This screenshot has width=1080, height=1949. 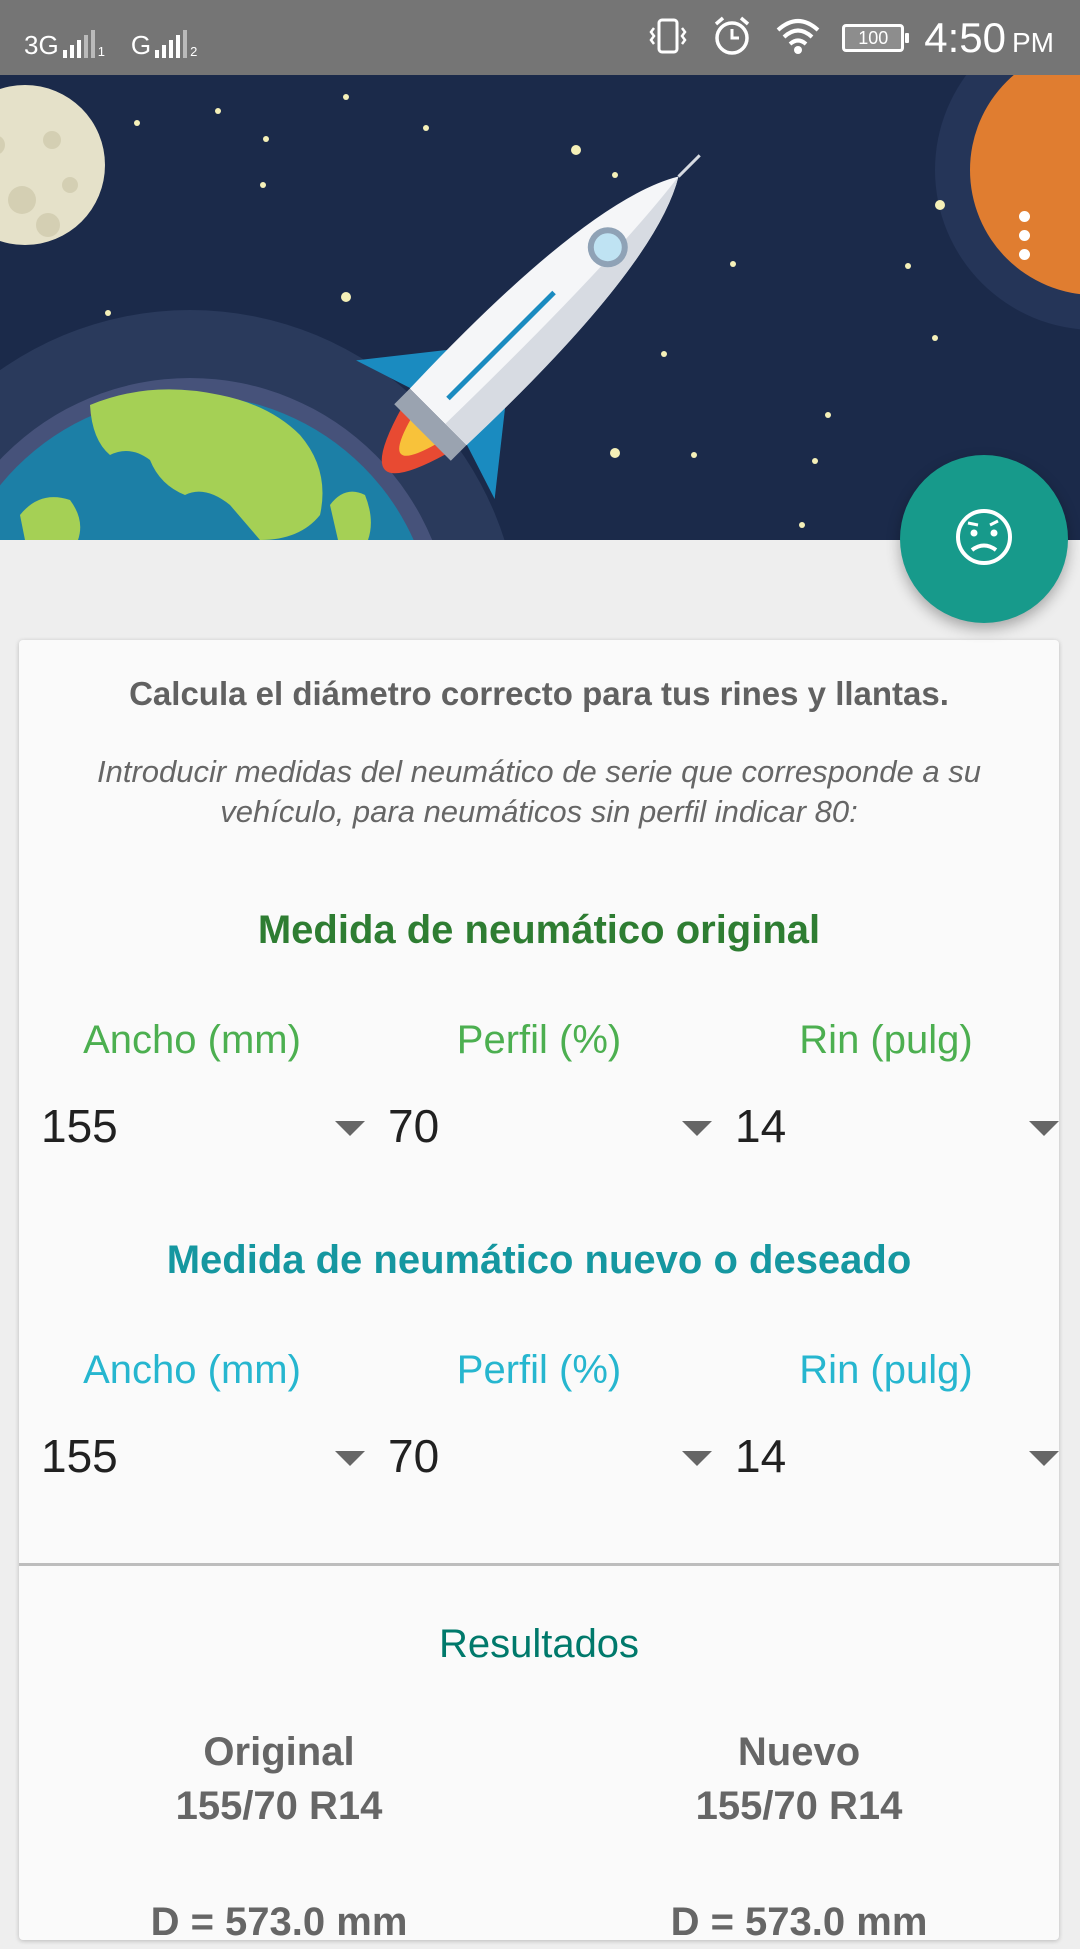 I want to click on network-type-2: G, so click(x=141, y=45).